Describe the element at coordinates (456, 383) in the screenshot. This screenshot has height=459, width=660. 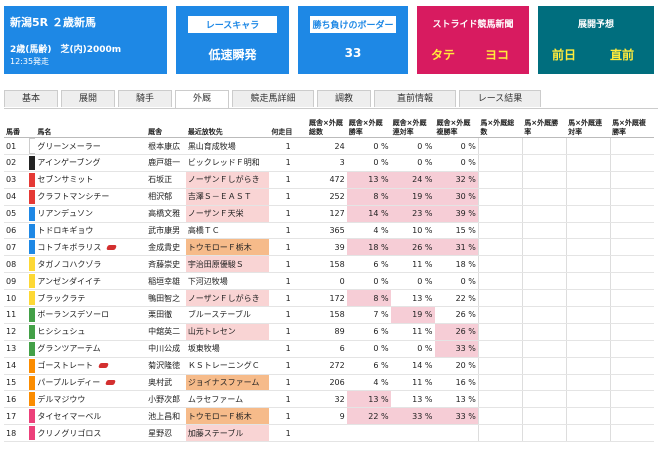
I see `stable-facility-place3: 16 %` at that location.